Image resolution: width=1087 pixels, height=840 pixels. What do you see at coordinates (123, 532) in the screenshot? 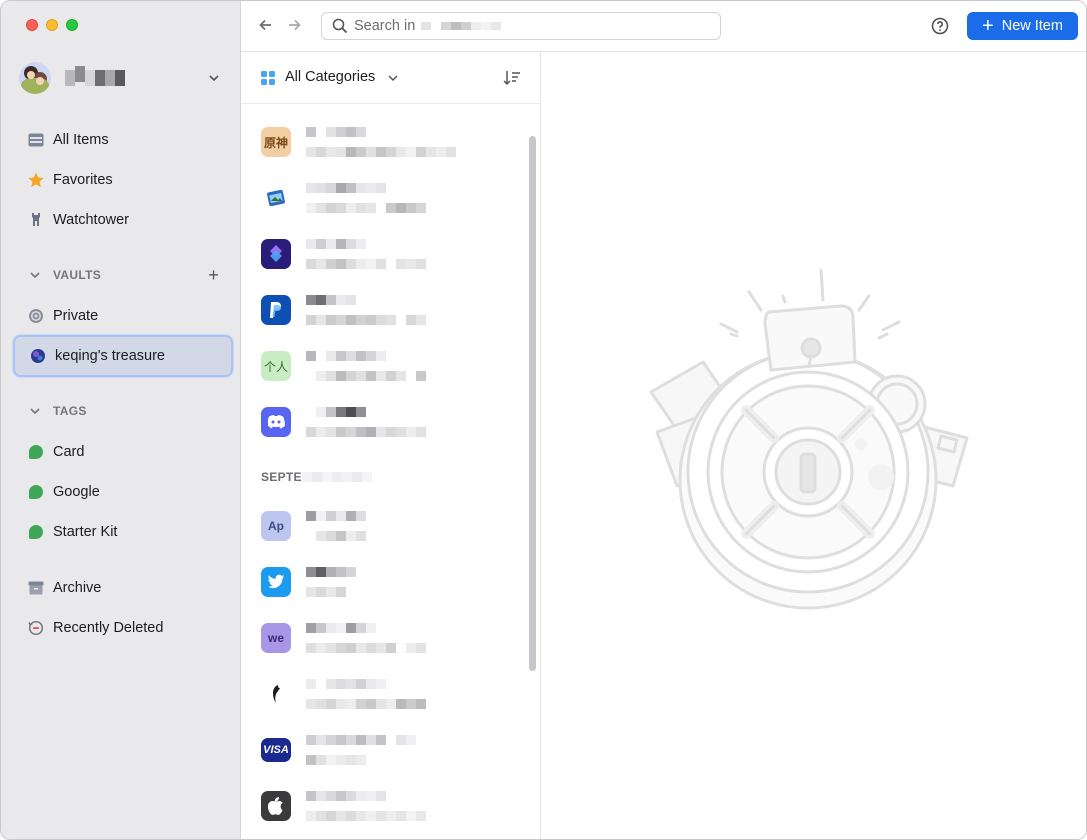
I see `sidebar-item-tag-starter-kit: Starter Kit` at bounding box center [123, 532].